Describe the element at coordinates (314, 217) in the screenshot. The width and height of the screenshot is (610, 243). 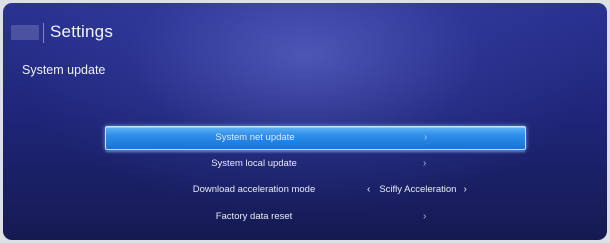
I see `menu-item-factory-data-reset: Factory data reset ›` at that location.